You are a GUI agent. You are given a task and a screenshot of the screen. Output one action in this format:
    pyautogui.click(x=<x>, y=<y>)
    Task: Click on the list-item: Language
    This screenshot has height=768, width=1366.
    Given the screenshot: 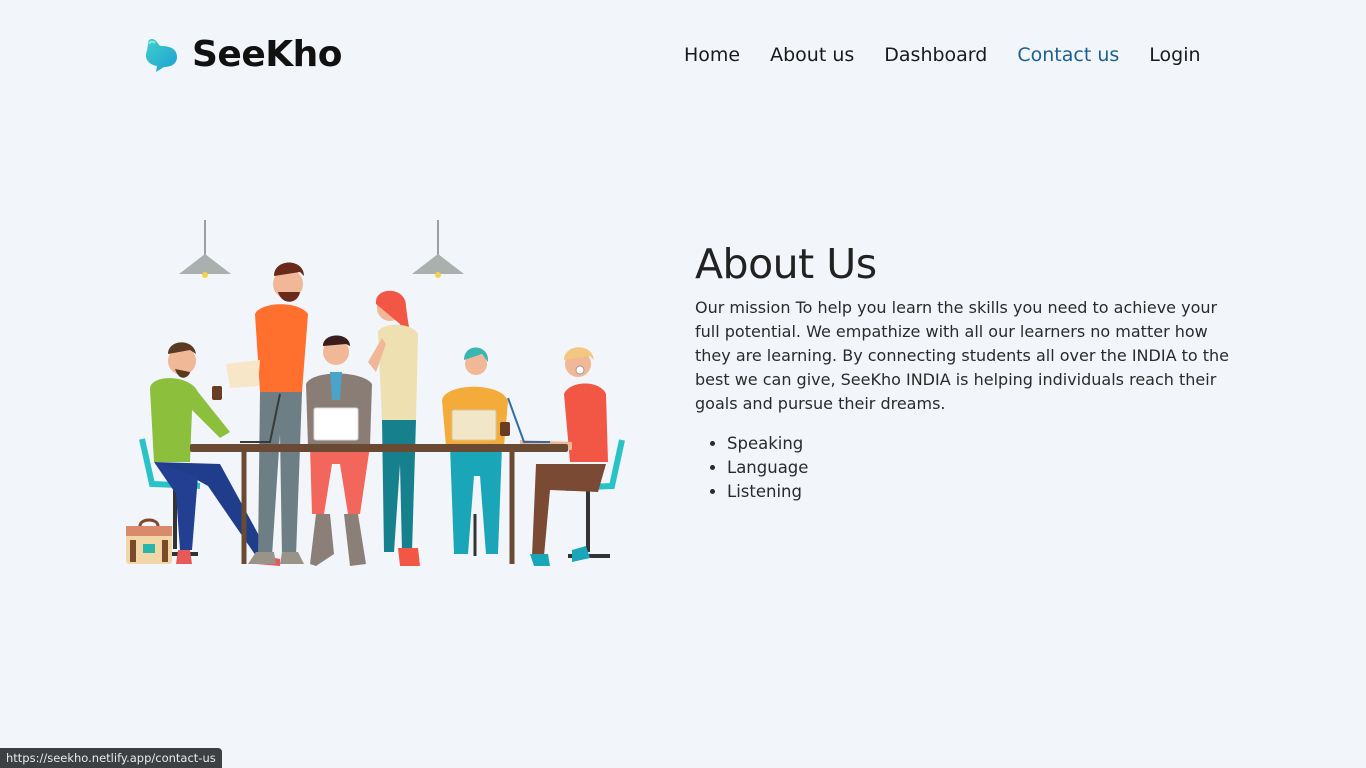 What is the action you would take?
    pyautogui.click(x=991, y=468)
    